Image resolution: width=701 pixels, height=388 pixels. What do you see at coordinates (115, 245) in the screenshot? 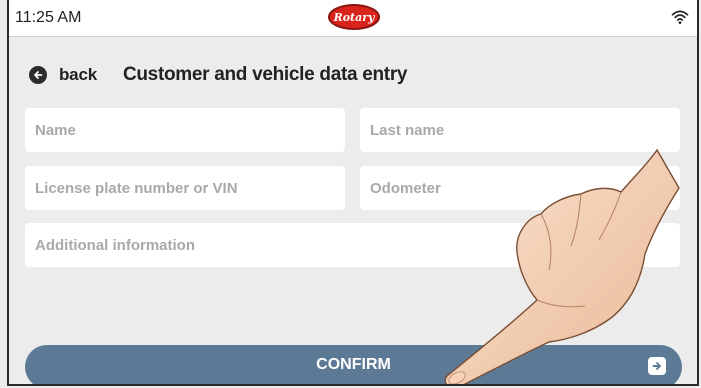
I see `additional-info-placeholder: Additional information` at bounding box center [115, 245].